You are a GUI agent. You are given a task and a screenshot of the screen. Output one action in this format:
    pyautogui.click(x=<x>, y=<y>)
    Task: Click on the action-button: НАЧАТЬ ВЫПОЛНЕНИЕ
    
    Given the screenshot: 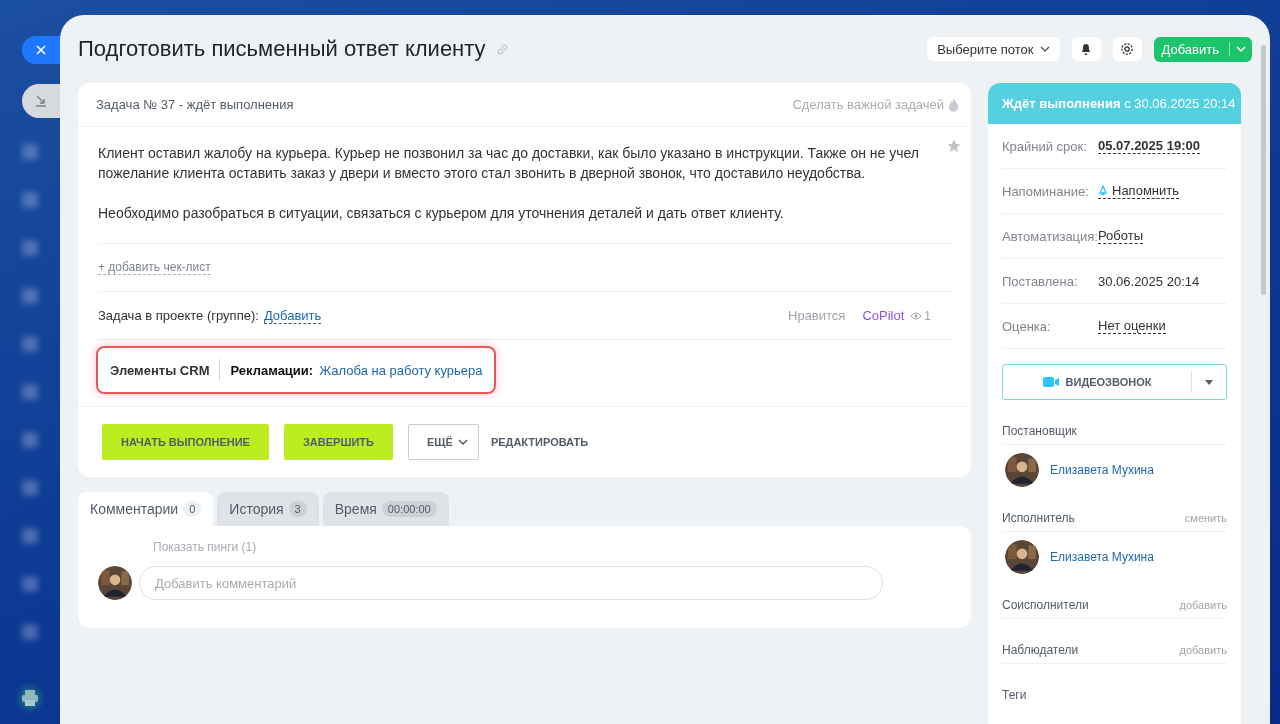 What is the action you would take?
    pyautogui.click(x=185, y=442)
    